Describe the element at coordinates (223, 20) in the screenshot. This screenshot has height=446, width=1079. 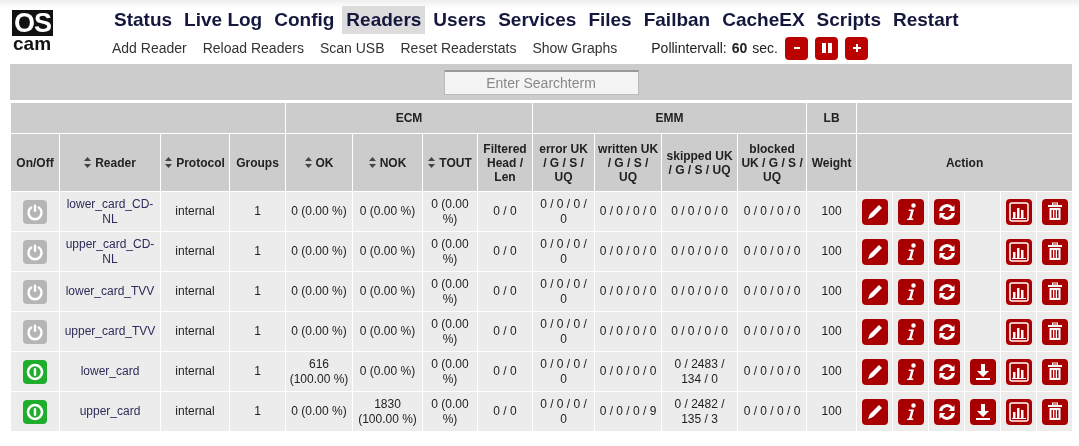
I see `nav-tab: Live Log` at that location.